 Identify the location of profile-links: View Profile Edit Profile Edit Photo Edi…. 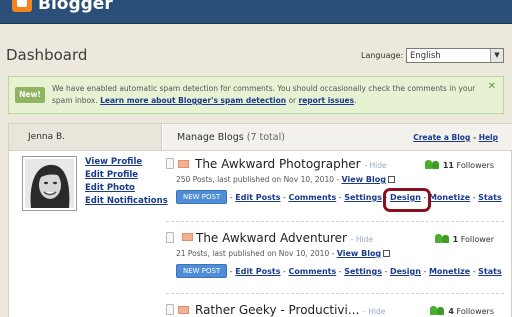
(126, 182).